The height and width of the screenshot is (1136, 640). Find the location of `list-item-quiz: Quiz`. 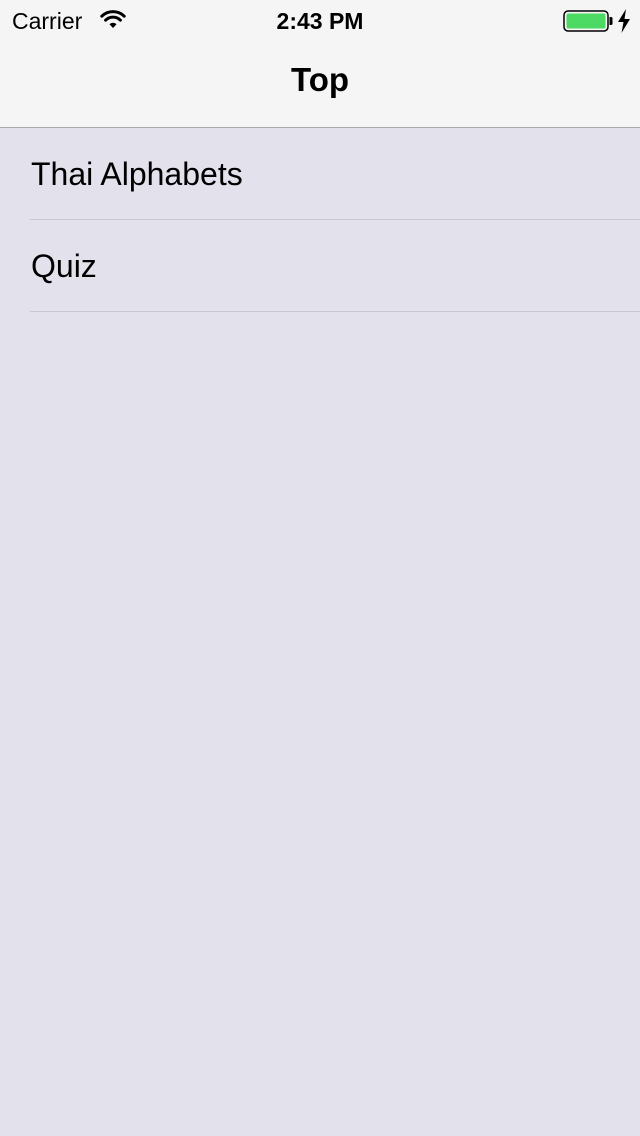

list-item-quiz: Quiz is located at coordinates (335, 266).